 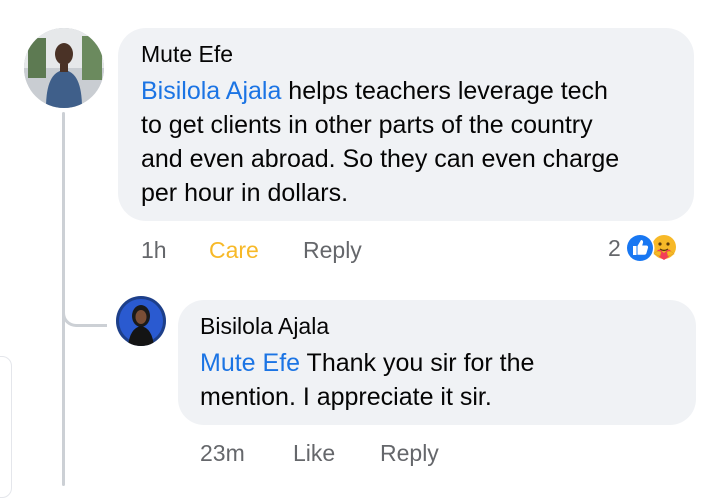 I want to click on avatar-bisilola-ajala, so click(x=141, y=321).